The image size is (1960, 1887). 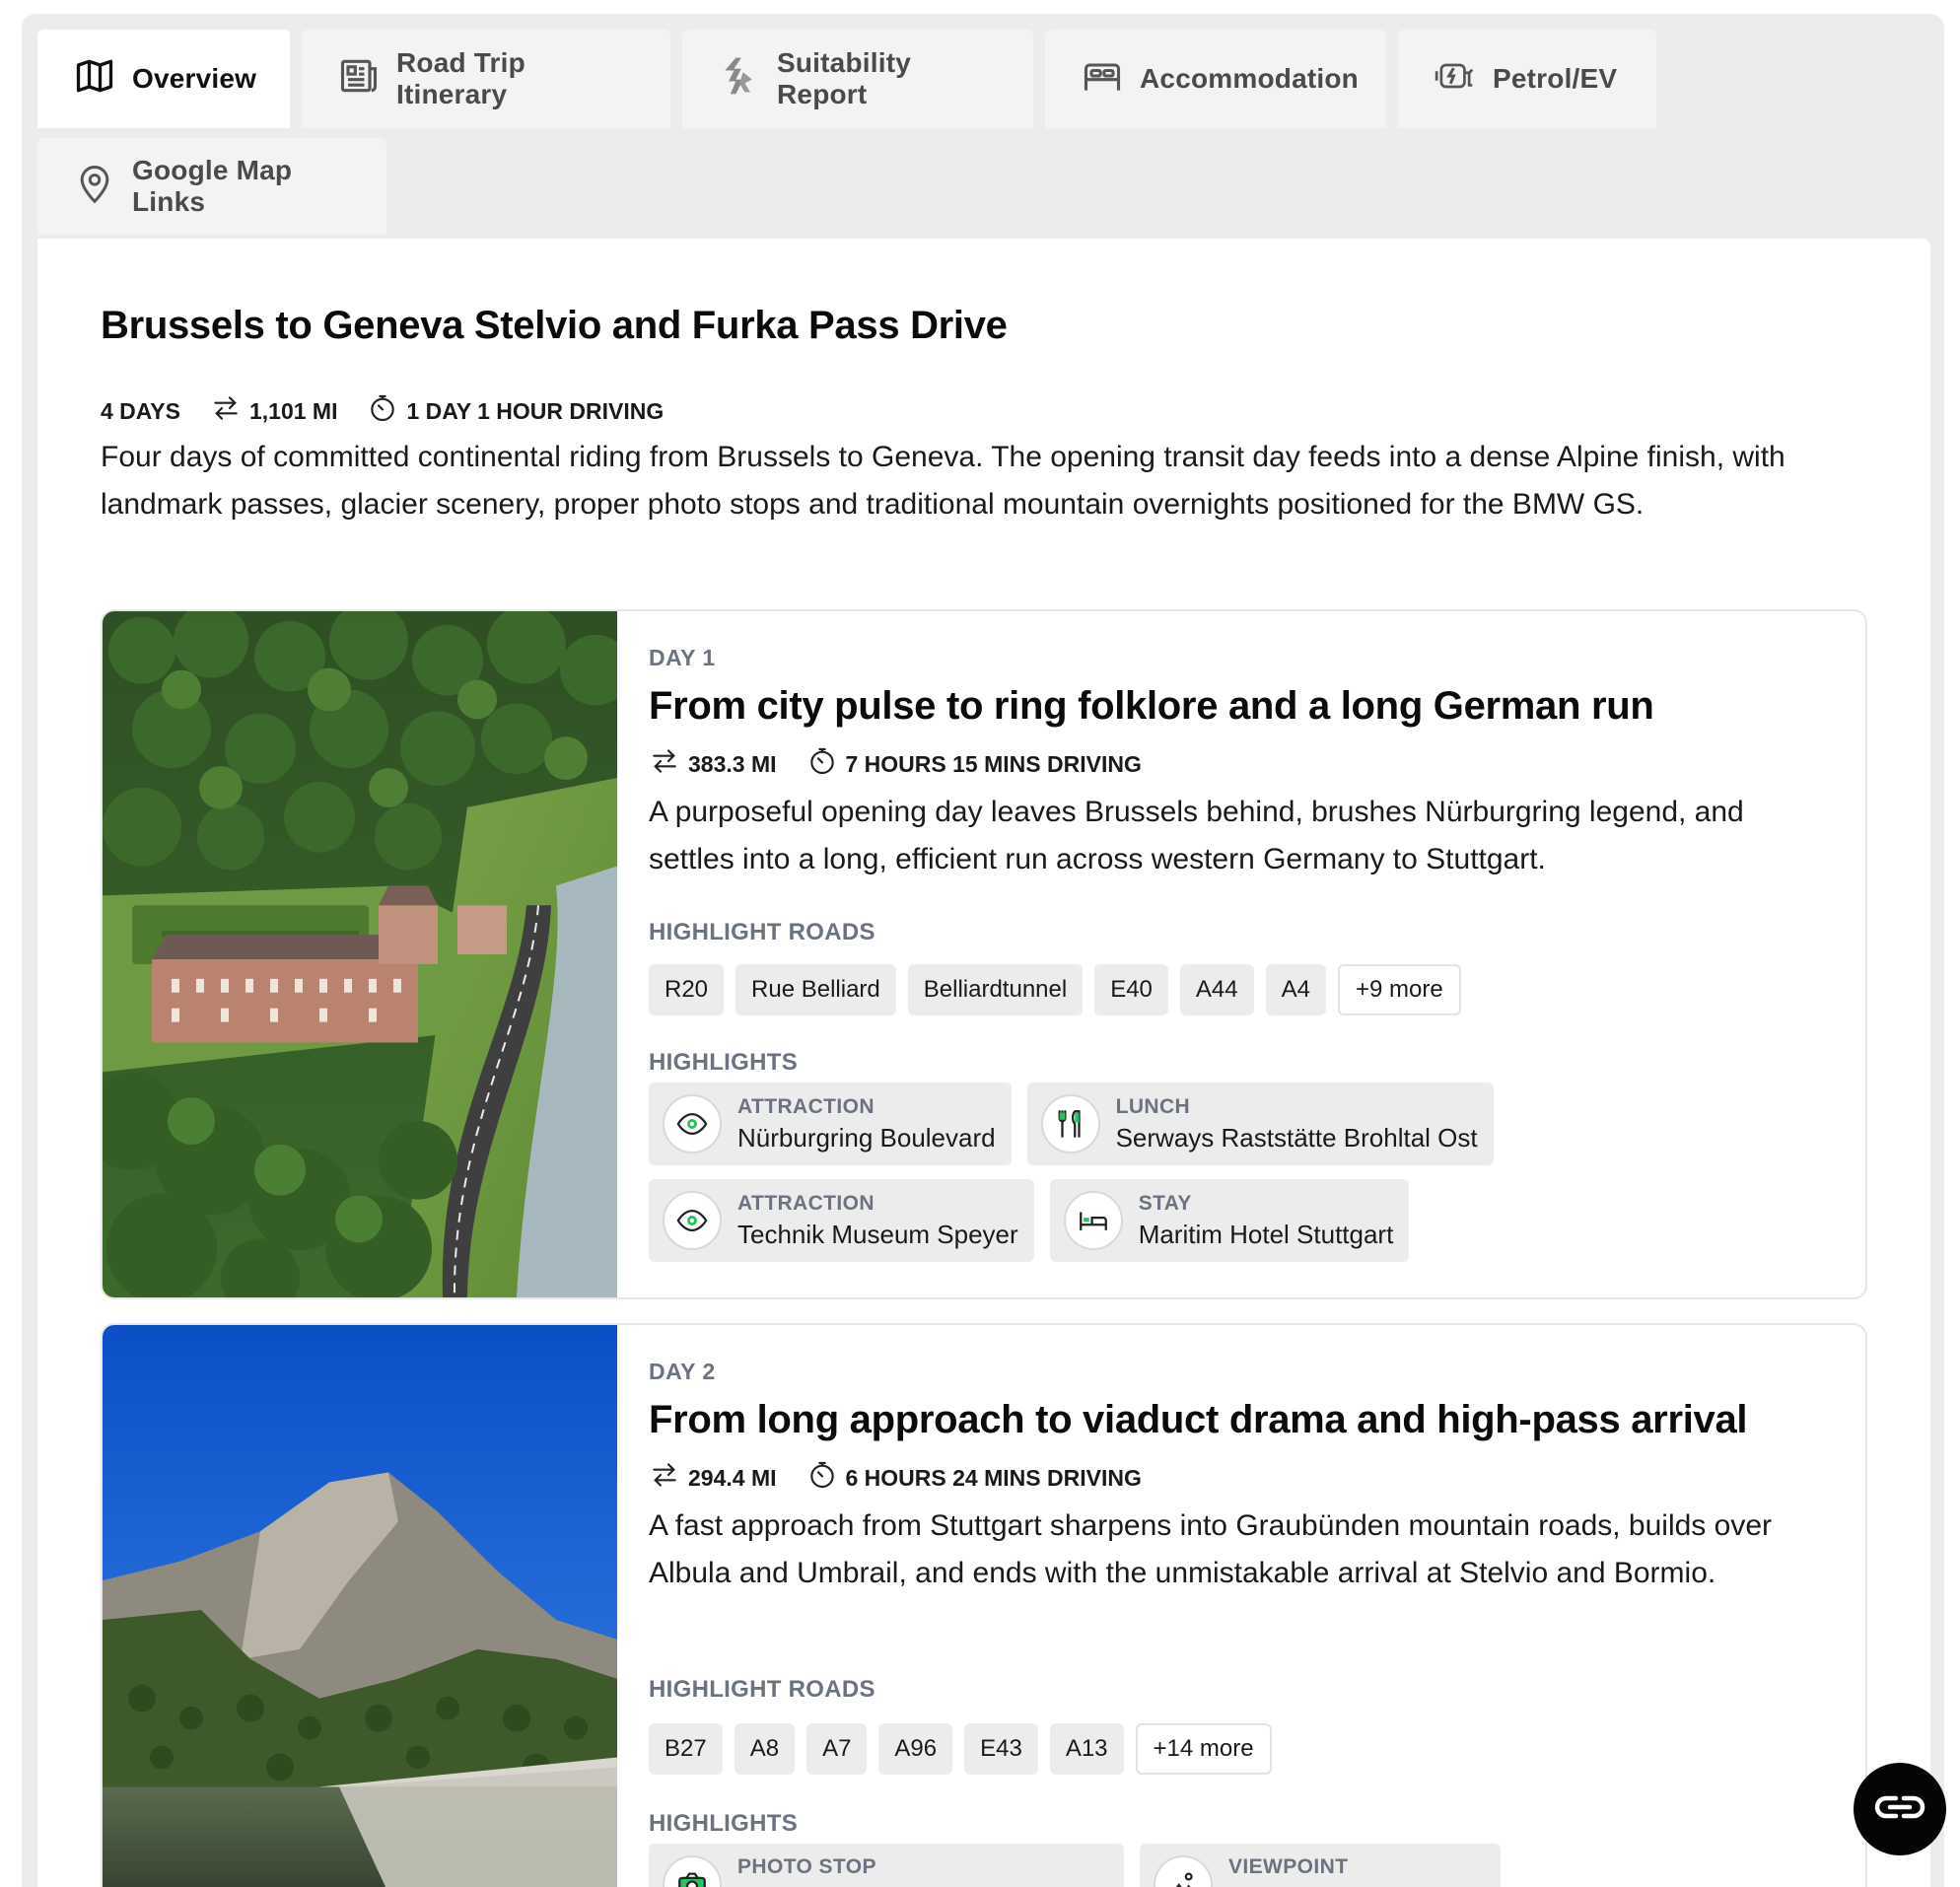 I want to click on map-icon, so click(x=94, y=79).